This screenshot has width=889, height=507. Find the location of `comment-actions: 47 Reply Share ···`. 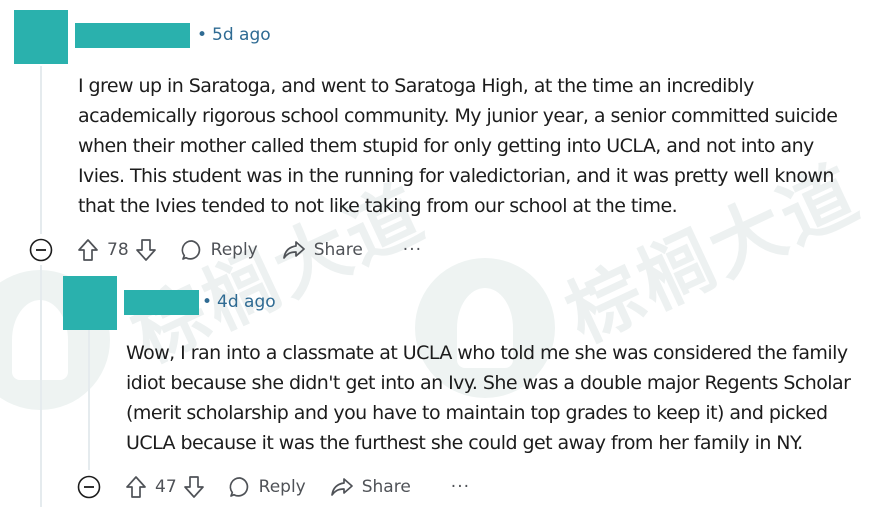

comment-actions: 47 Reply Share ··· is located at coordinates (273, 487).